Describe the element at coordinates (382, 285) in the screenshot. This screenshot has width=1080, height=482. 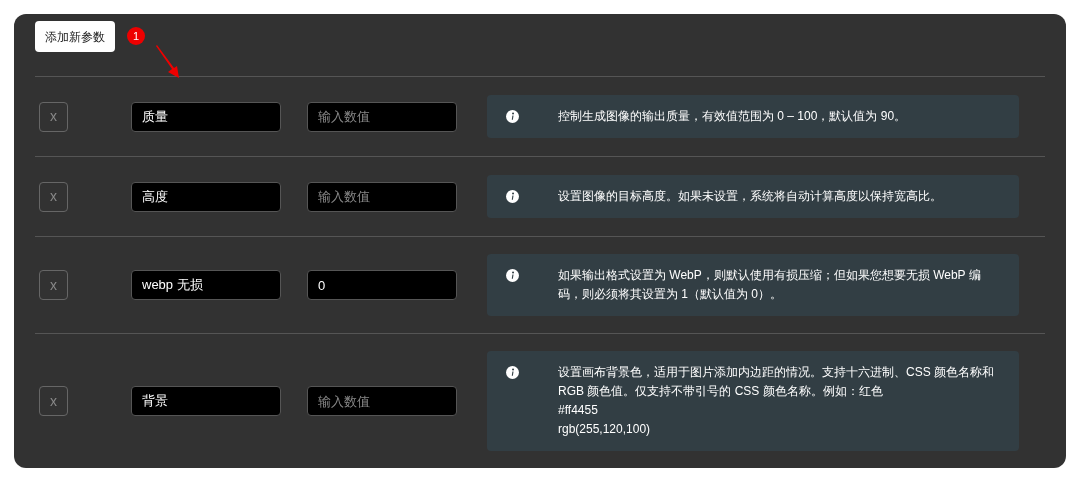
I see `value-field: 0` at that location.